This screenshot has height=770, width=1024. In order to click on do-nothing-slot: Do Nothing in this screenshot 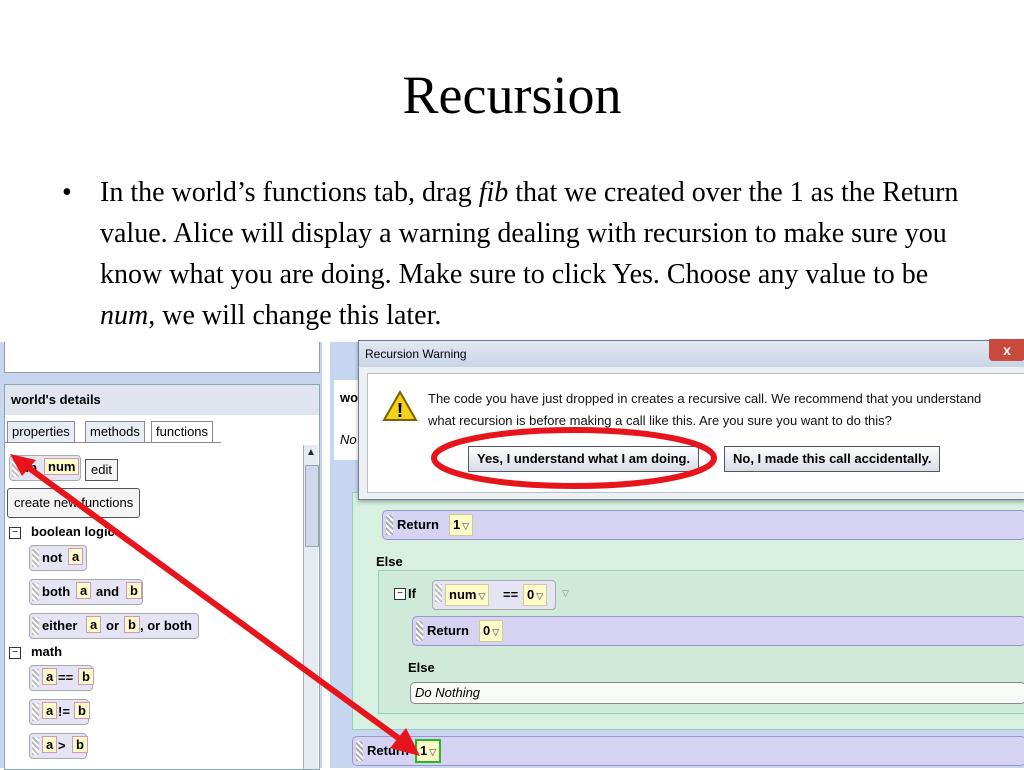, I will do `click(717, 693)`.